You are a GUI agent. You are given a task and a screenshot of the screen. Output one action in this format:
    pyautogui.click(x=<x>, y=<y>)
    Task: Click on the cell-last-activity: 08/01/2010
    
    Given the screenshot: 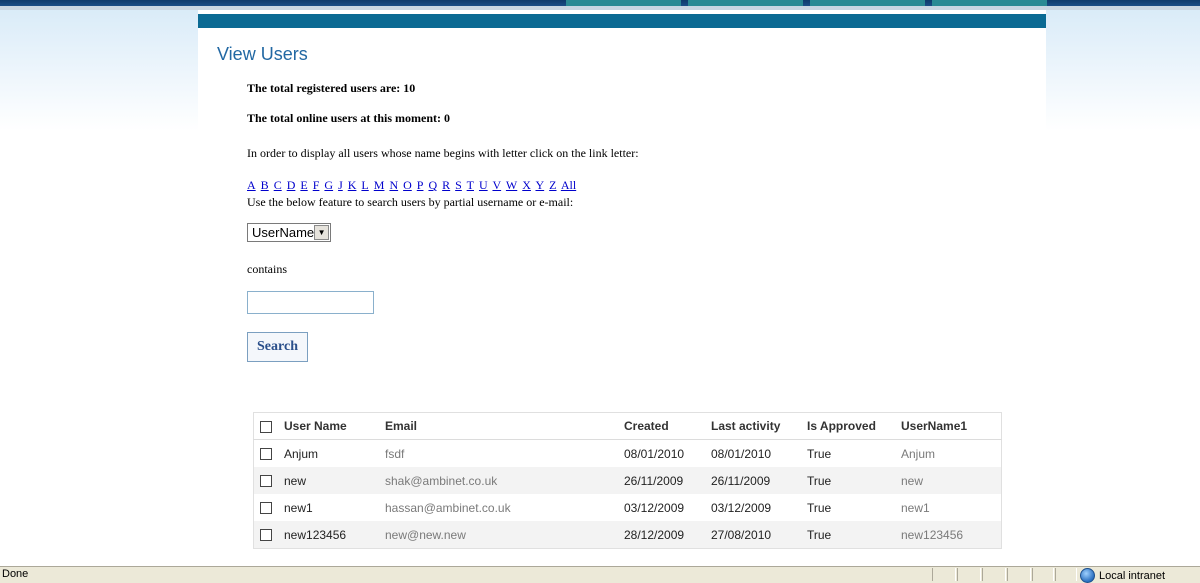 What is the action you would take?
    pyautogui.click(x=741, y=453)
    